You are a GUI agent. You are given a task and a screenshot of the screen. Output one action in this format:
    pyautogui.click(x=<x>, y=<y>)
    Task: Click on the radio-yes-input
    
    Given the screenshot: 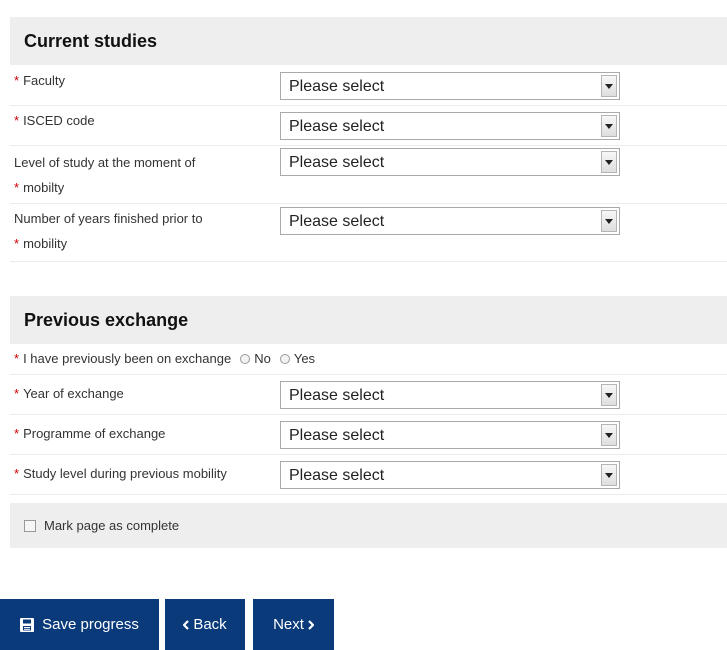 What is the action you would take?
    pyautogui.click(x=284, y=358)
    